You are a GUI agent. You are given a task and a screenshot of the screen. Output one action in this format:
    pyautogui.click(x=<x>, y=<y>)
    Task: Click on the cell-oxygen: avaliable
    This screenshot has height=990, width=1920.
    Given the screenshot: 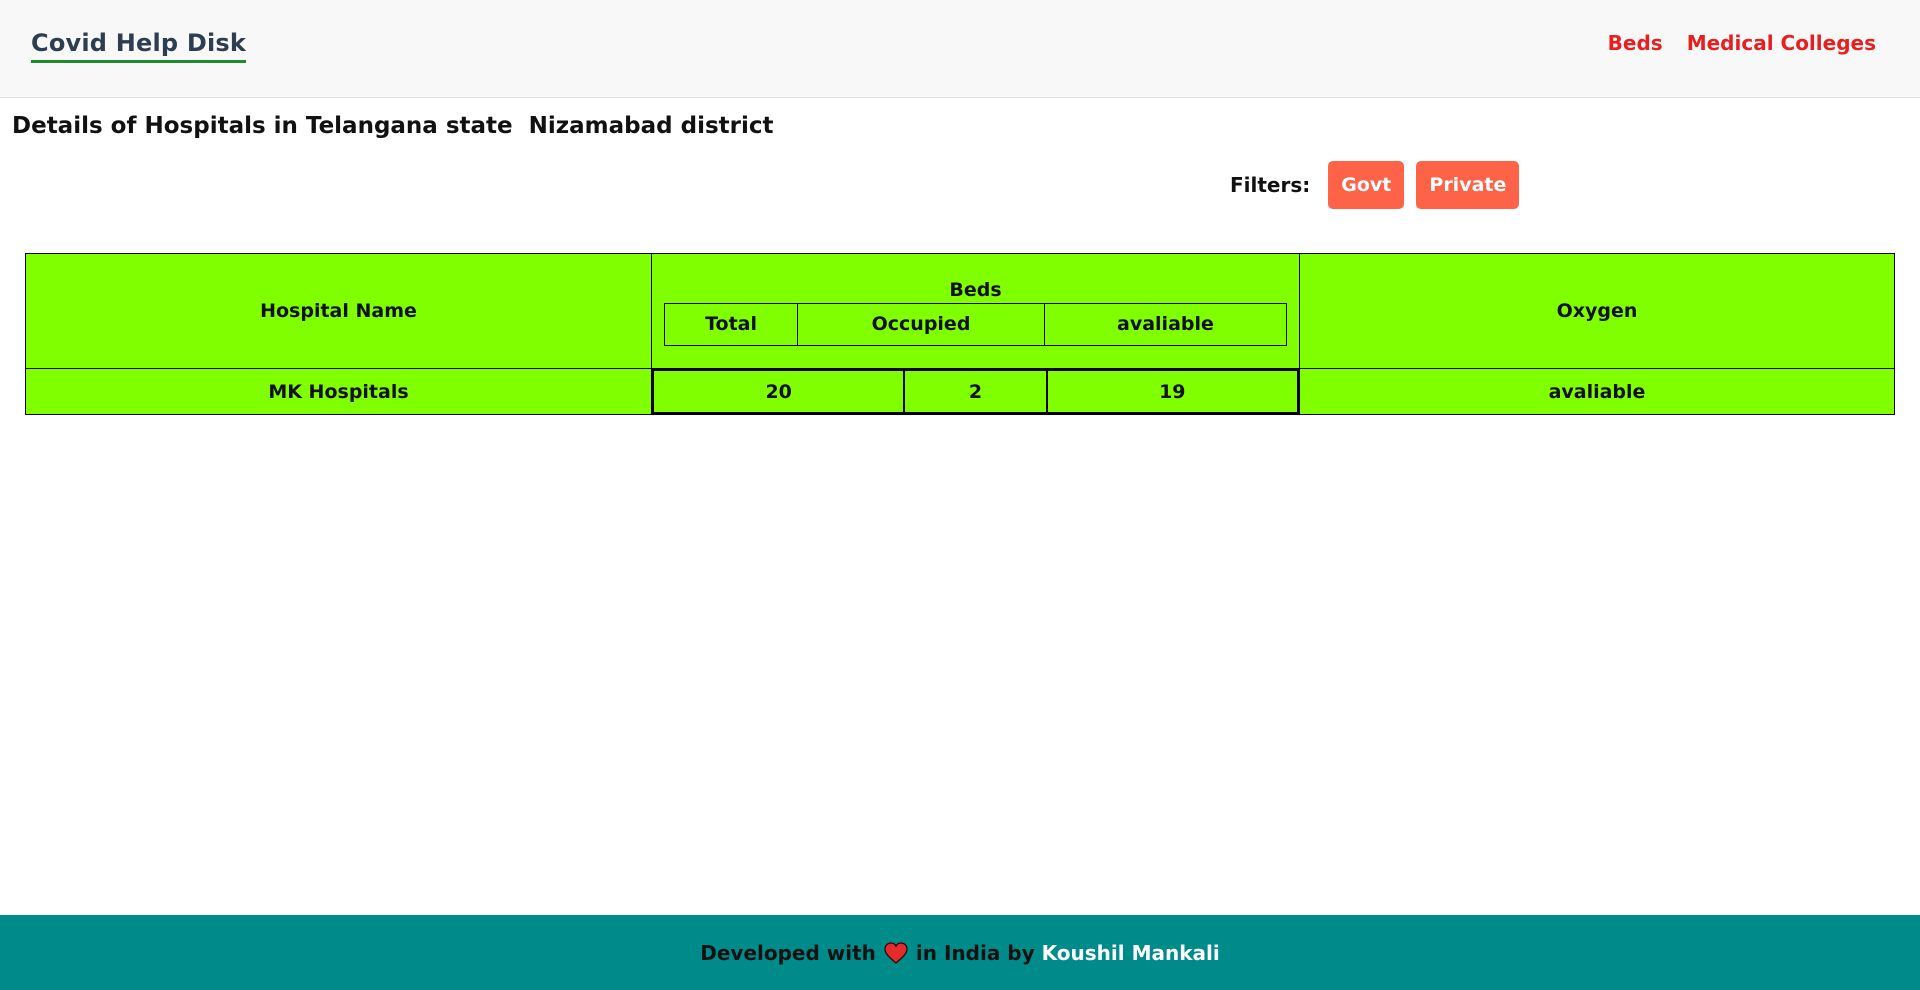 What is the action you would take?
    pyautogui.click(x=1597, y=391)
    